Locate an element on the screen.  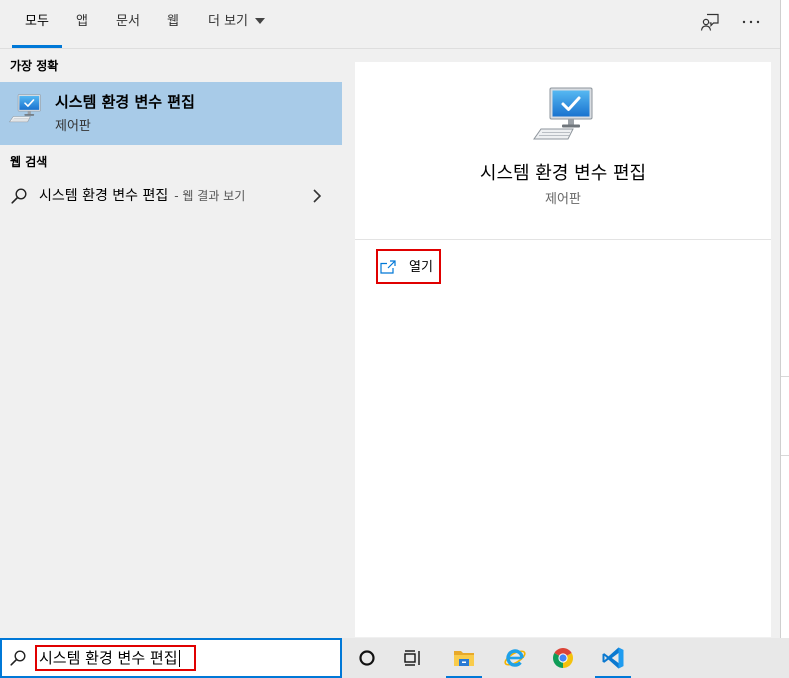
open-action-label: 열기 is located at coordinates (421, 267).